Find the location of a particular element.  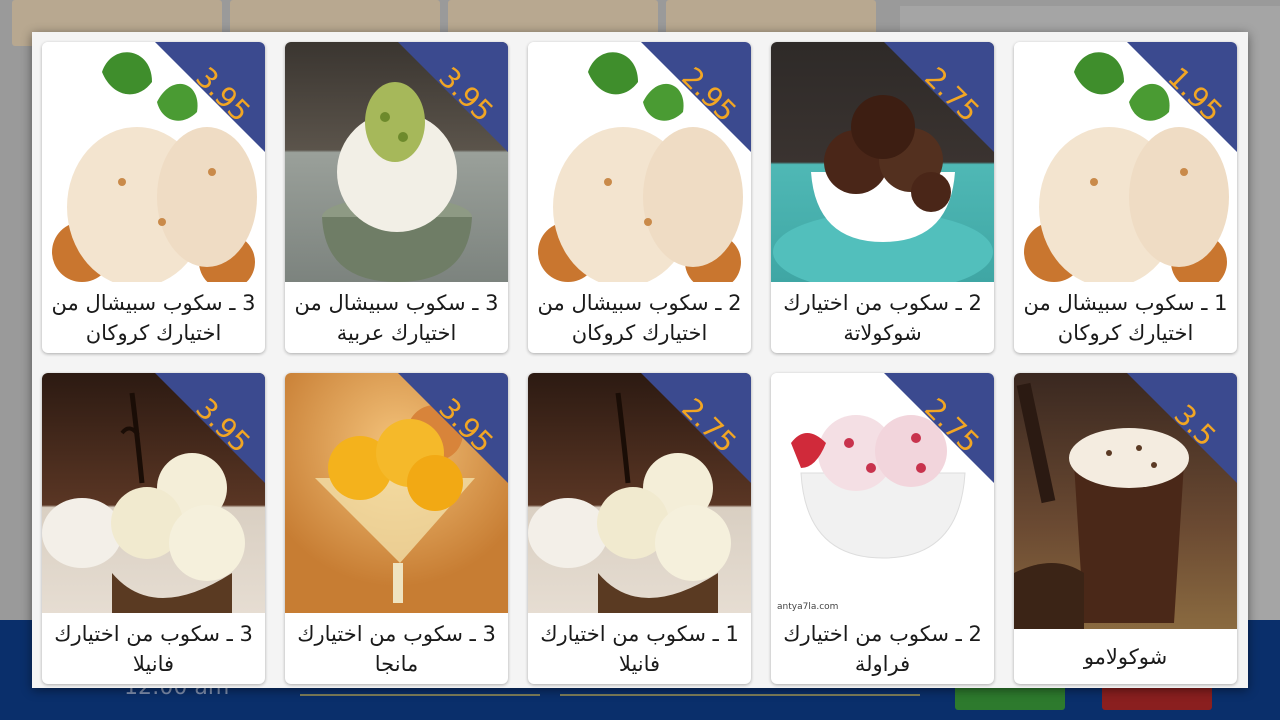

menu-item-title: 3 ـ سكوب سبيشال من اختيارك عربية is located at coordinates (396, 317).